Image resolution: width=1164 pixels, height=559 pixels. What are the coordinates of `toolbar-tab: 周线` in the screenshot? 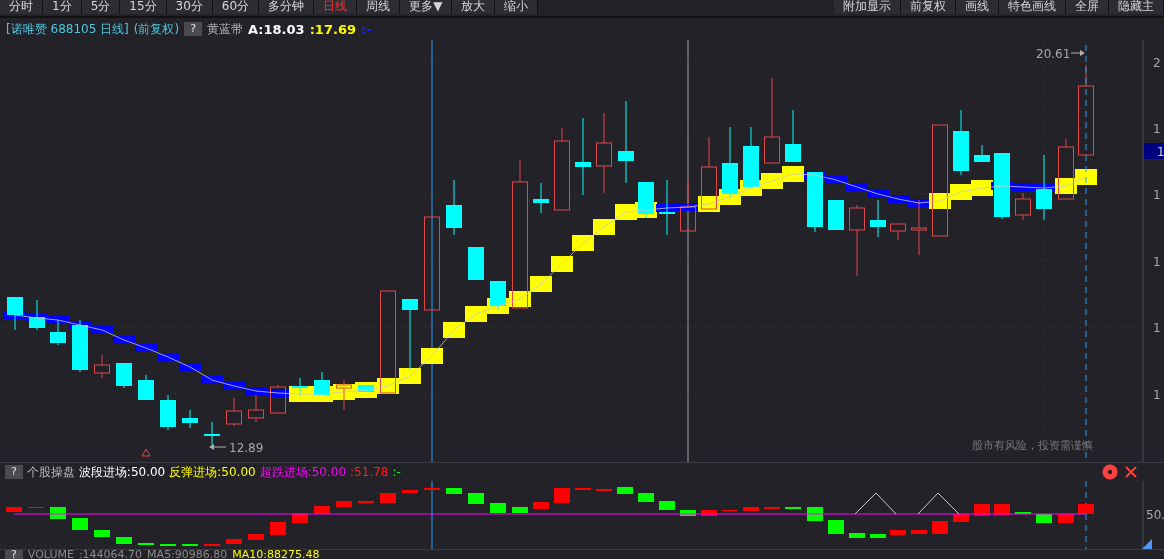 It's located at (379, 7).